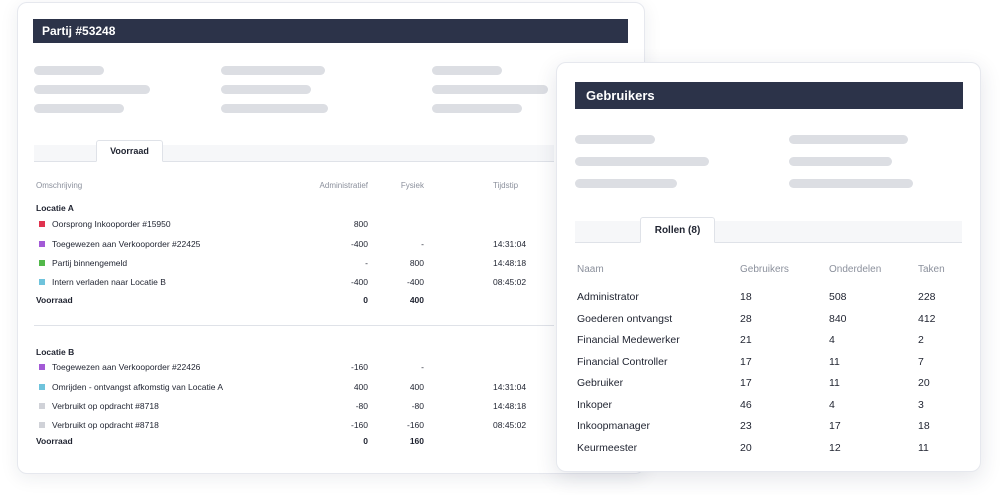 The height and width of the screenshot is (495, 1000). I want to click on section-divider, so click(294, 325).